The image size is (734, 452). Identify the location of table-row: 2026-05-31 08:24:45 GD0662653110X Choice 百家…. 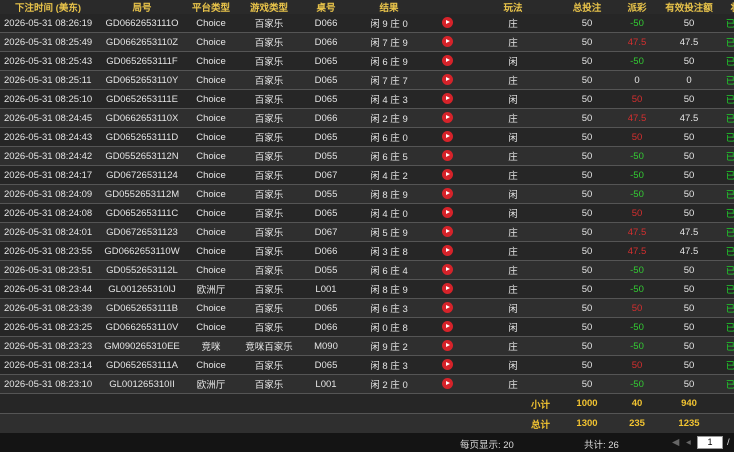
(367, 118).